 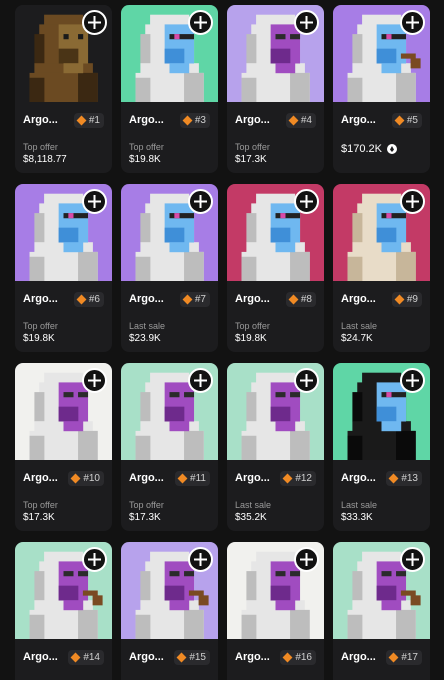 What do you see at coordinates (306, 120) in the screenshot?
I see `rank-number: #4` at bounding box center [306, 120].